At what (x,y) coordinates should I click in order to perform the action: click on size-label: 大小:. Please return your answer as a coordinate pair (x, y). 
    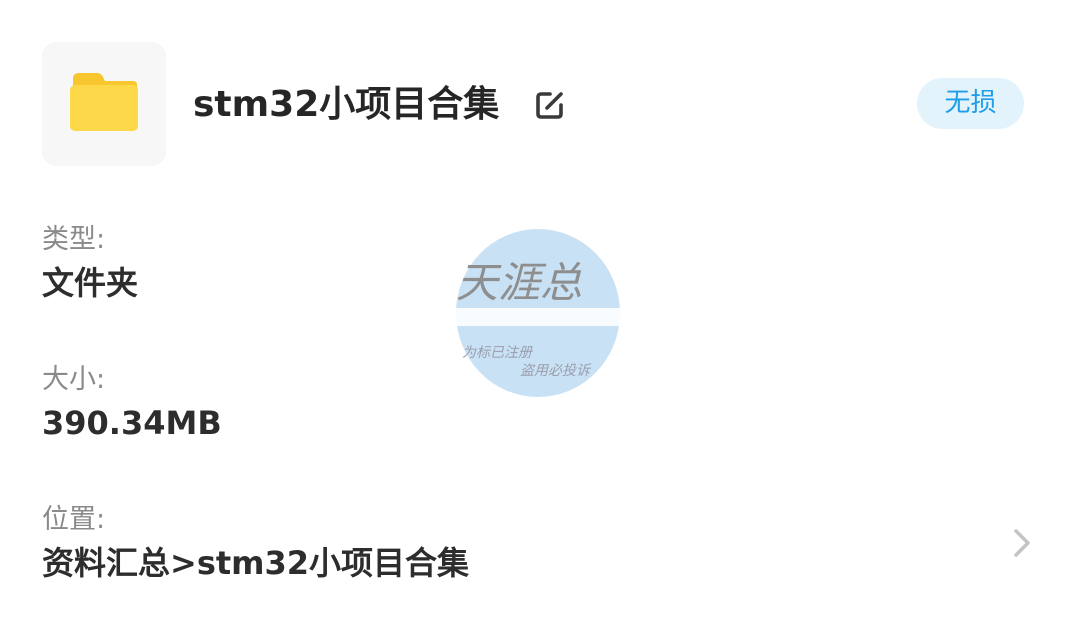
    Looking at the image, I should click on (74, 379).